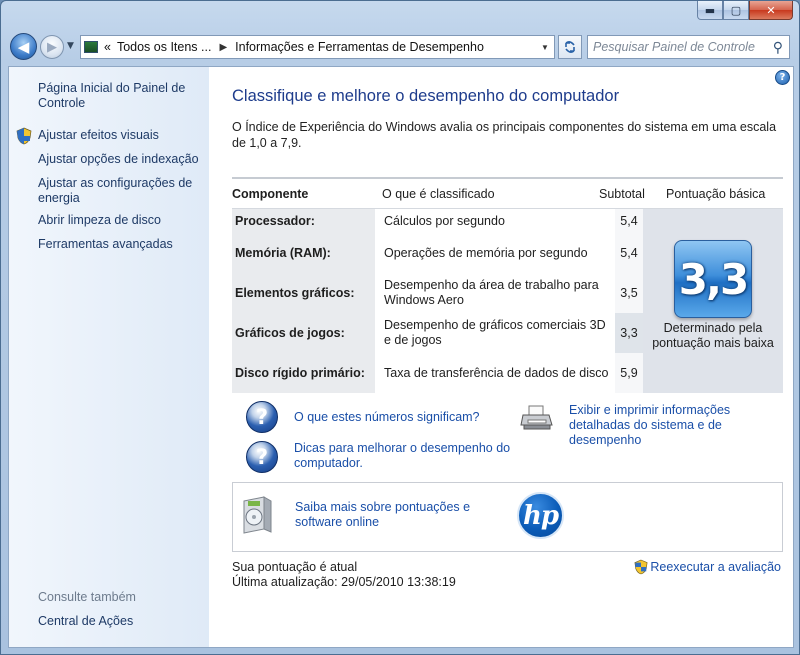  I want to click on refresh-button, so click(570, 47).